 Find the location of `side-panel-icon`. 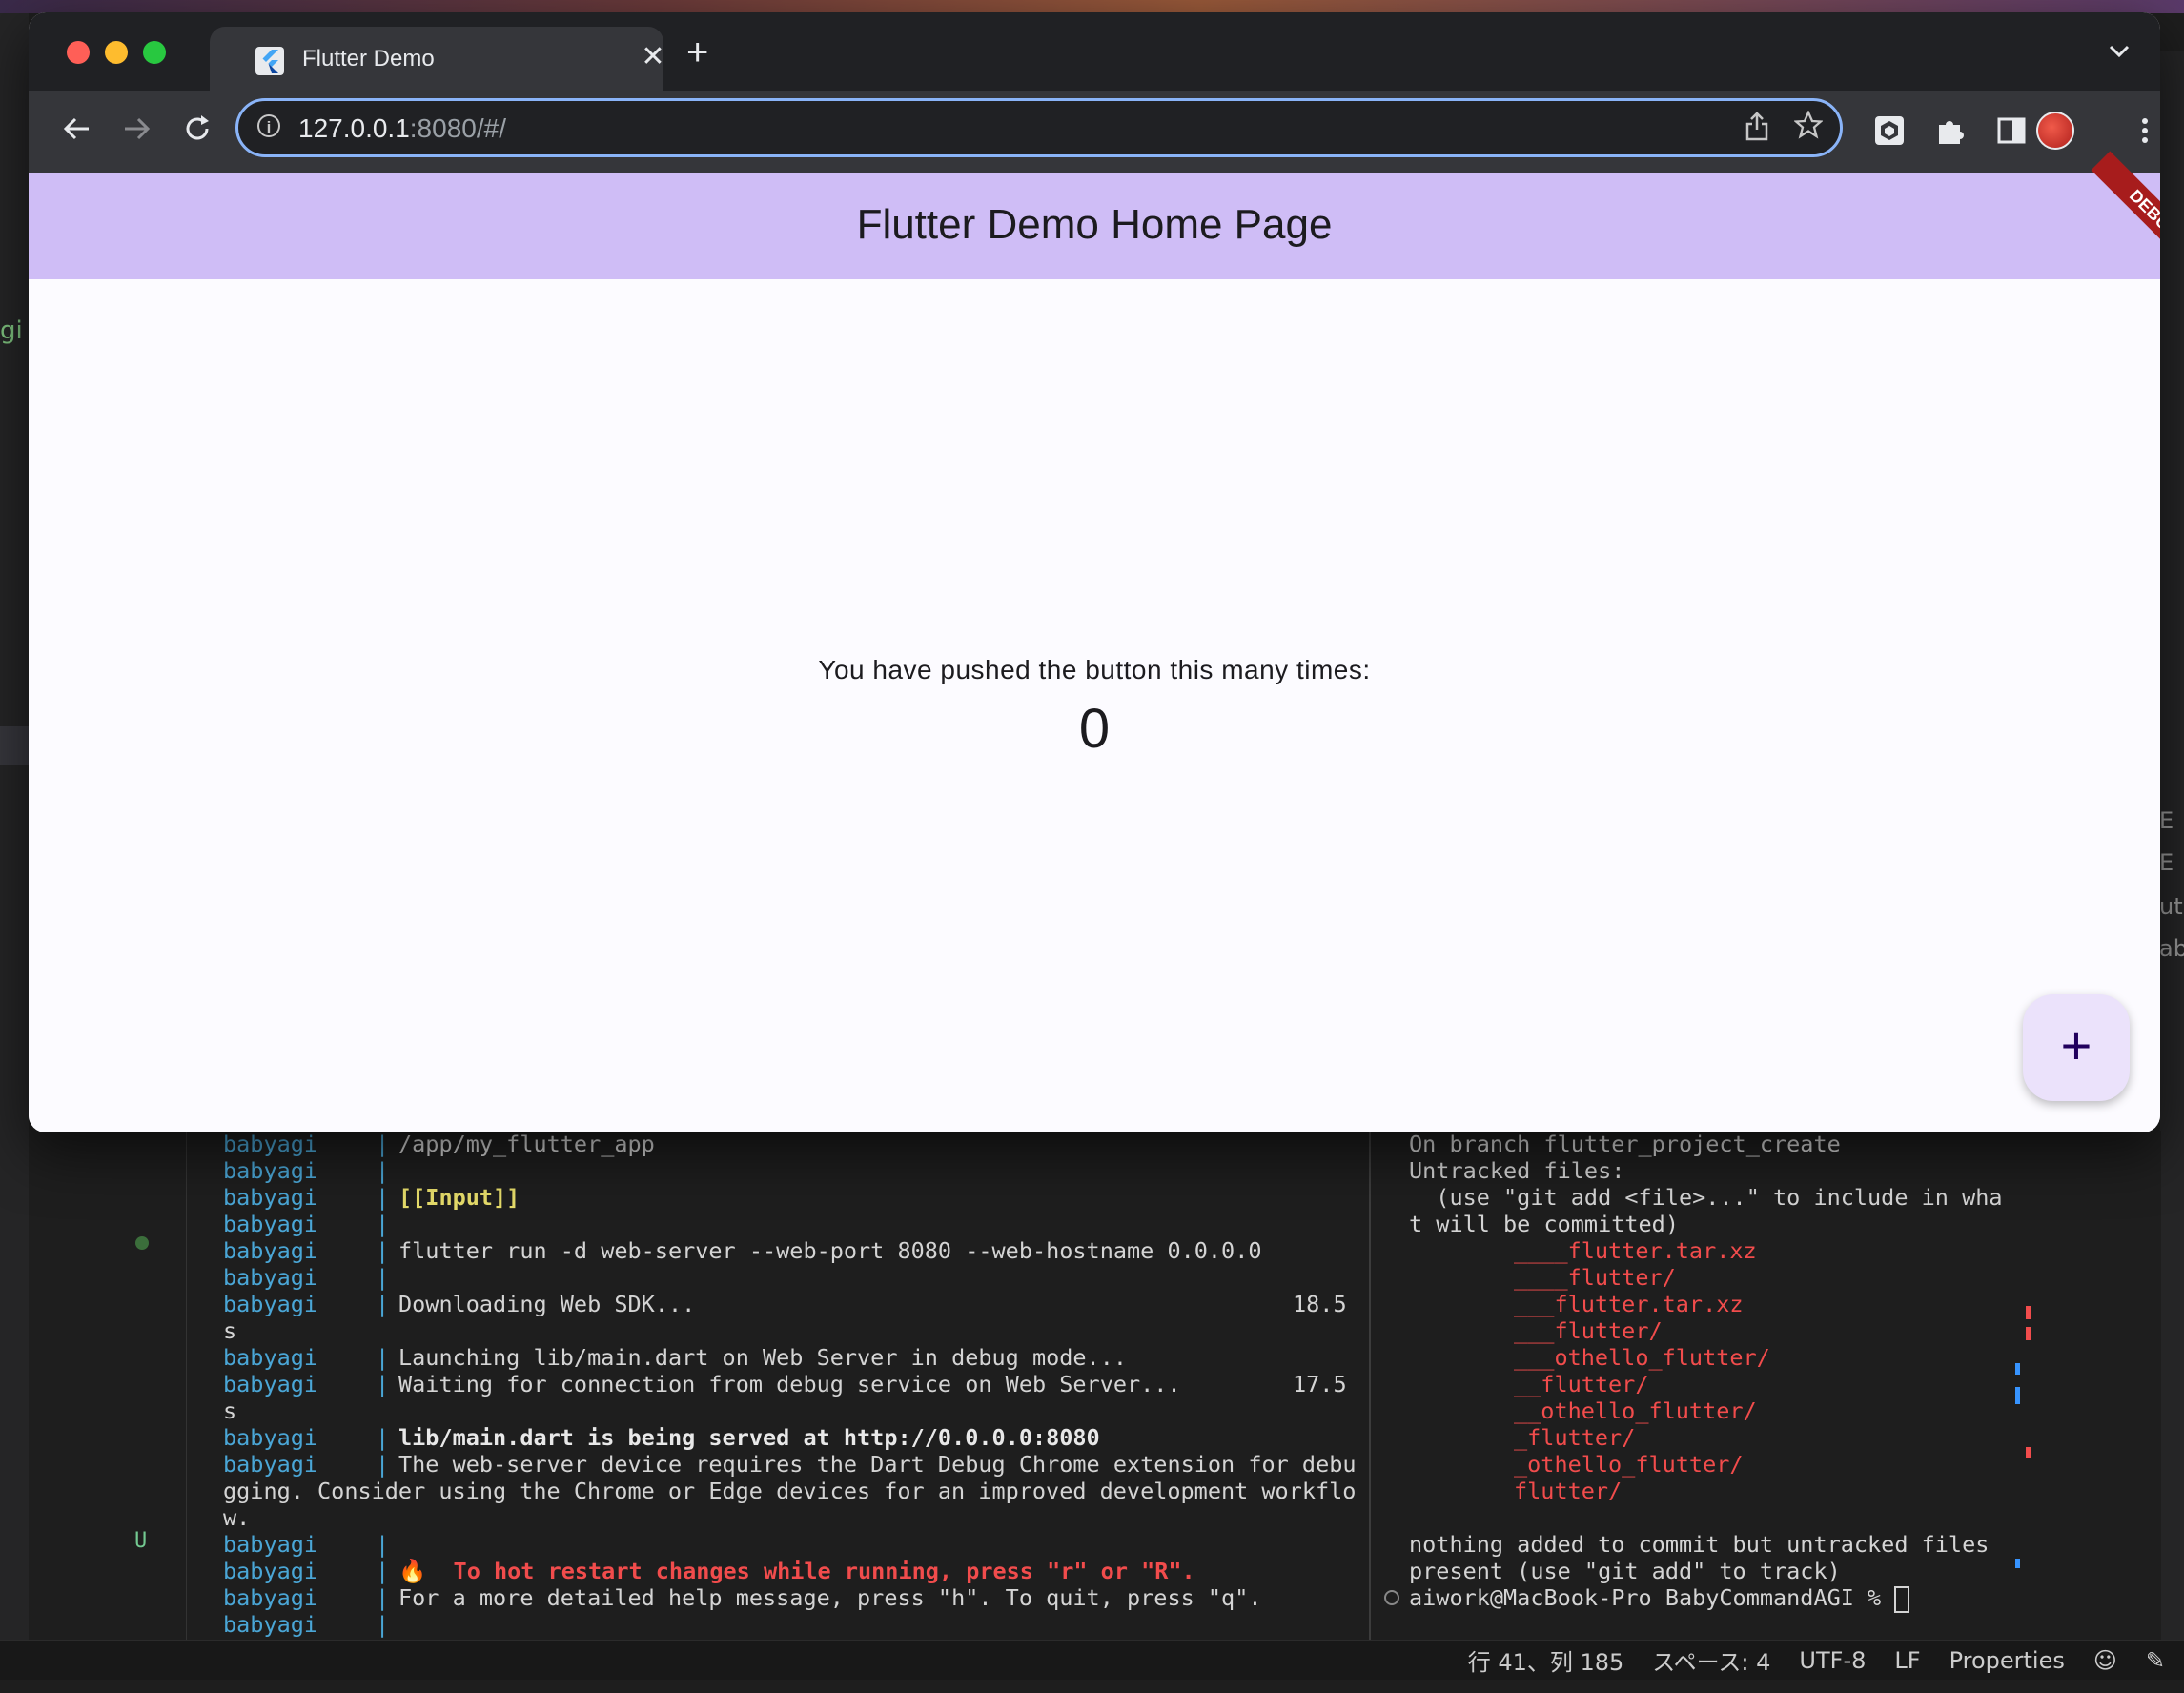

side-panel-icon is located at coordinates (2012, 130).